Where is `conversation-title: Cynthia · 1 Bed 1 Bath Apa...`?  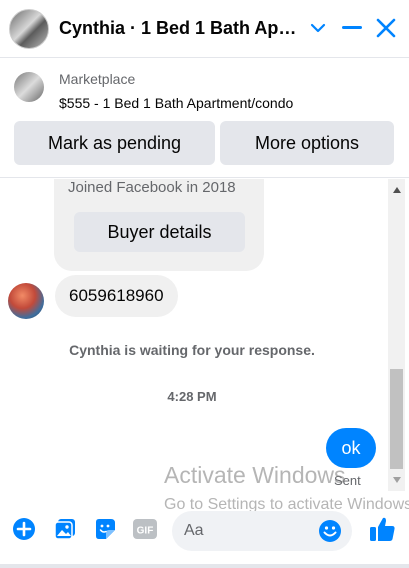
conversation-title: Cynthia · 1 Bed 1 Bath Apa... is located at coordinates (181, 28).